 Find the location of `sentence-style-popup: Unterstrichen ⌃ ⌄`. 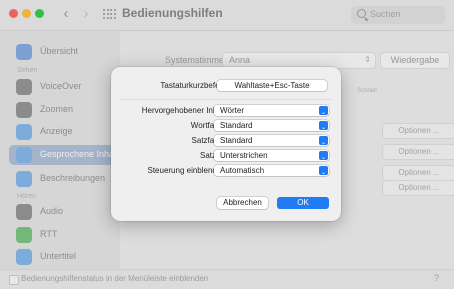

sentence-style-popup: Unterstrichen ⌃ ⌄ is located at coordinates (271, 155).